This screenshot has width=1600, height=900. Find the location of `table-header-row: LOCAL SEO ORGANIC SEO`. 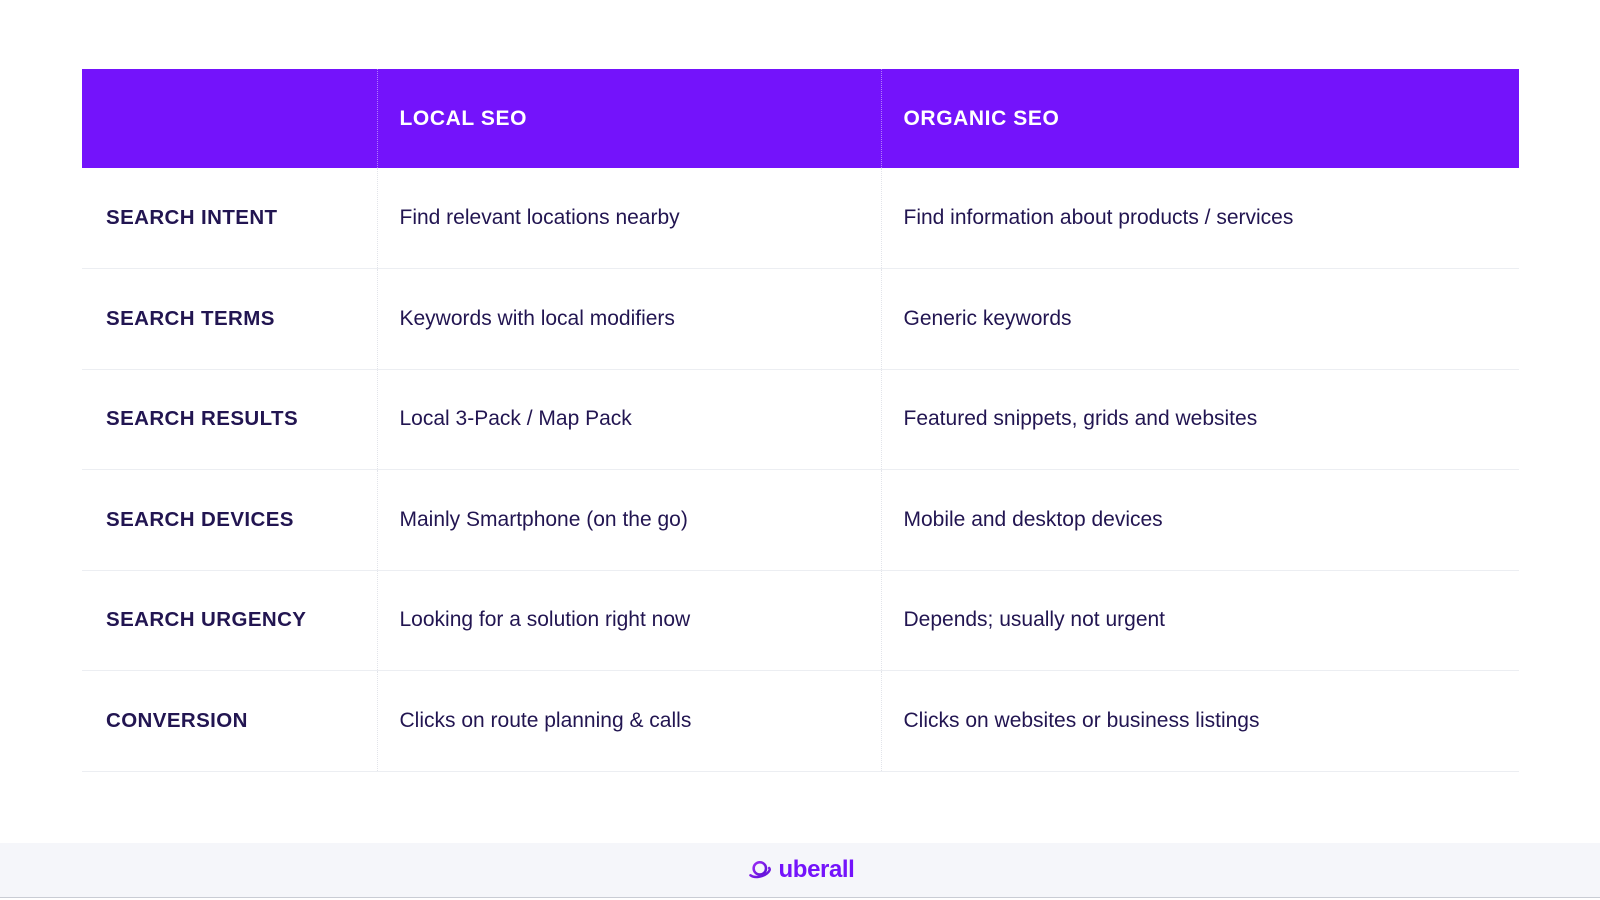

table-header-row: LOCAL SEO ORGANIC SEO is located at coordinates (800, 118).